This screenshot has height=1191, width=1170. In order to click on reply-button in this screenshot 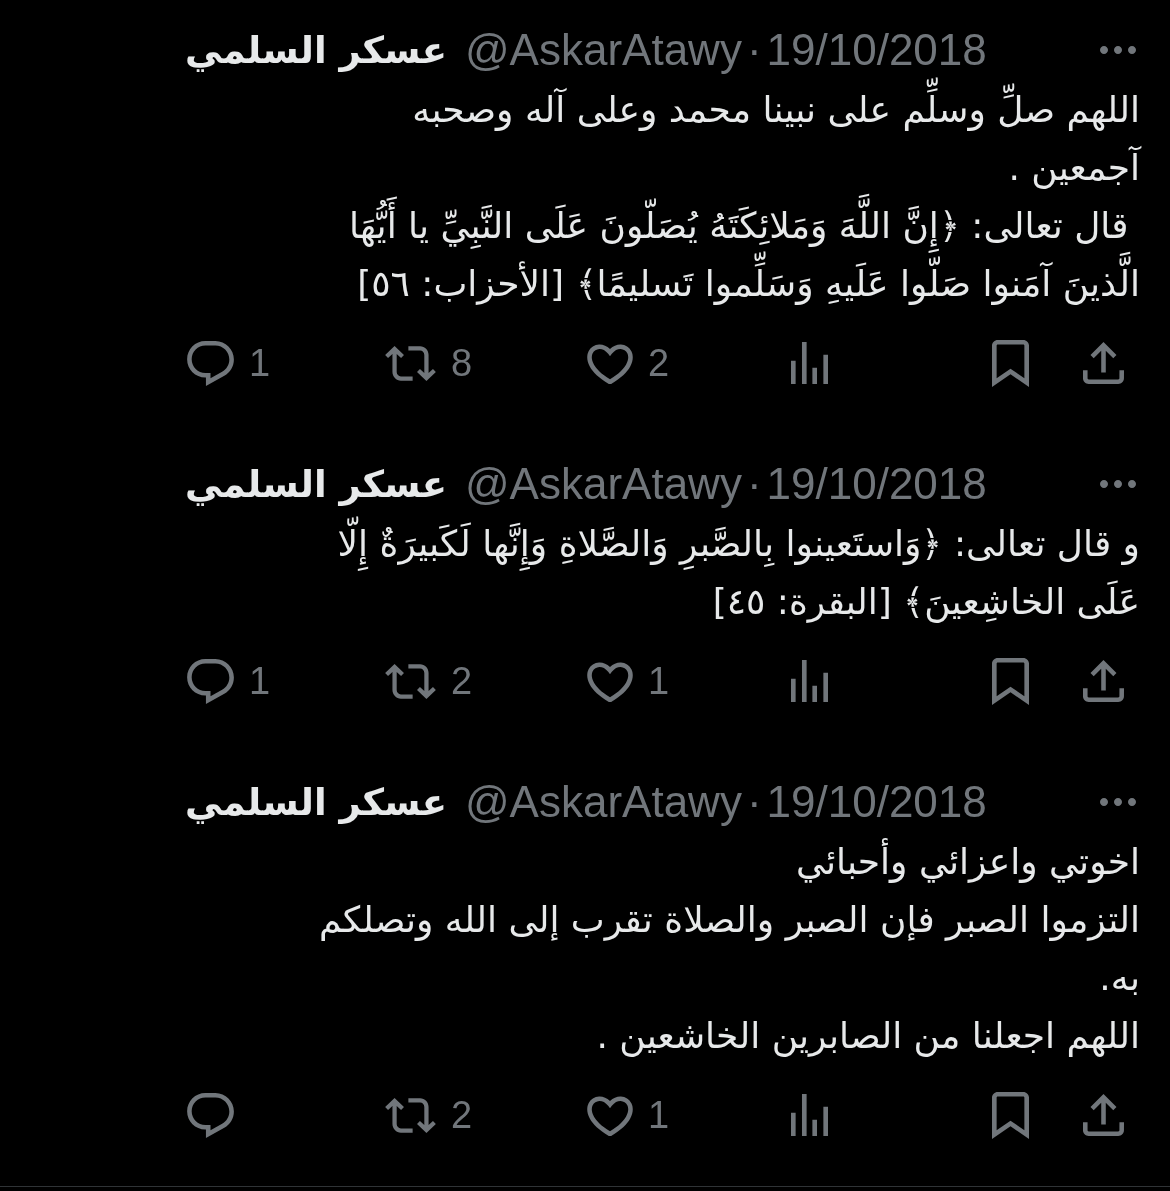, I will do `click(210, 1115)`.